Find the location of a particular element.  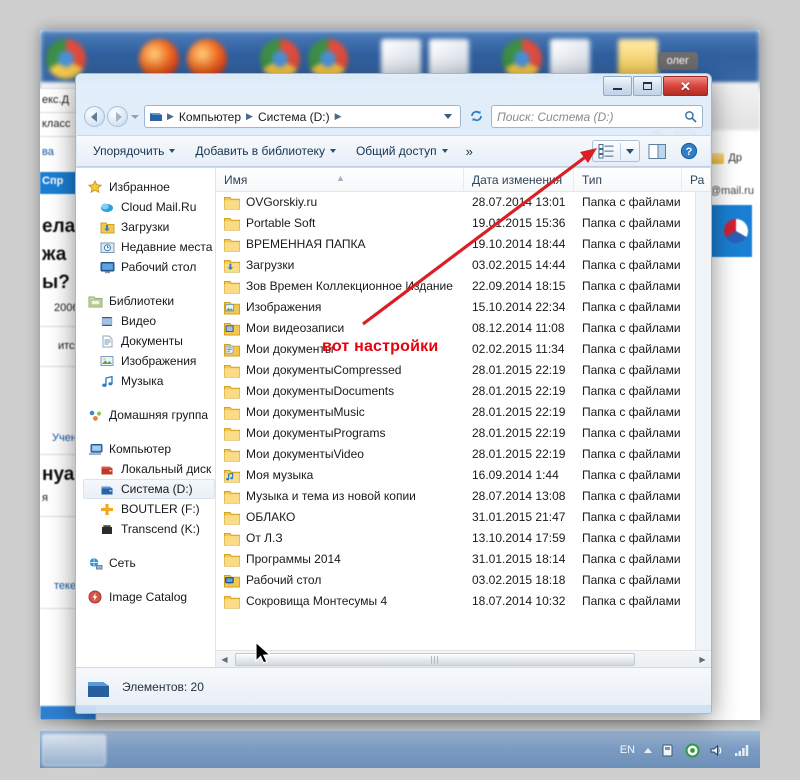

close-button: ✕ is located at coordinates (685, 86).